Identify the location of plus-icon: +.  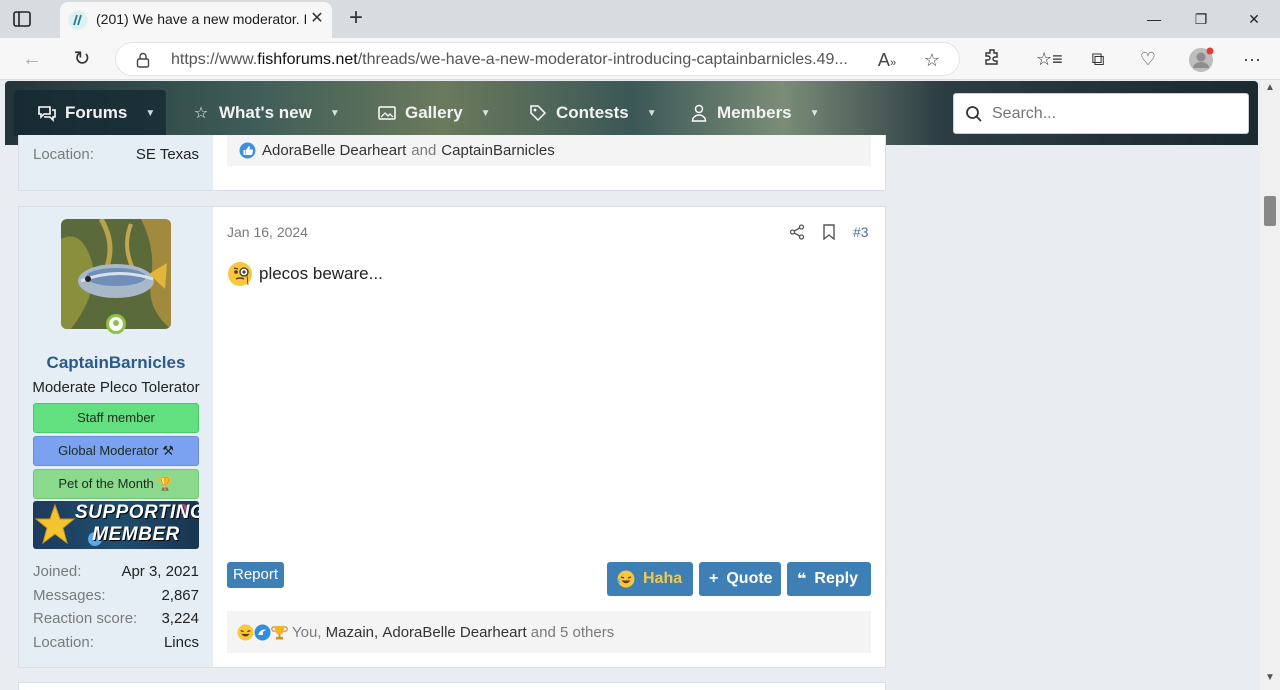
(714, 578).